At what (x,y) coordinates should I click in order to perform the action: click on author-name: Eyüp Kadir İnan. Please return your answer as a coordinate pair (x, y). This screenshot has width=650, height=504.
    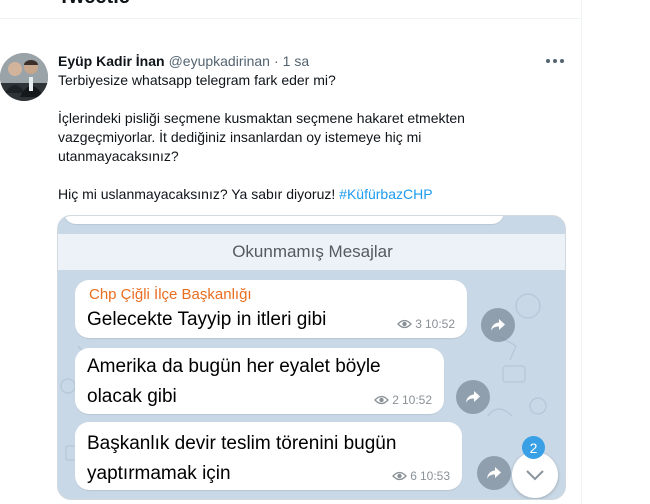
    Looking at the image, I should click on (111, 61).